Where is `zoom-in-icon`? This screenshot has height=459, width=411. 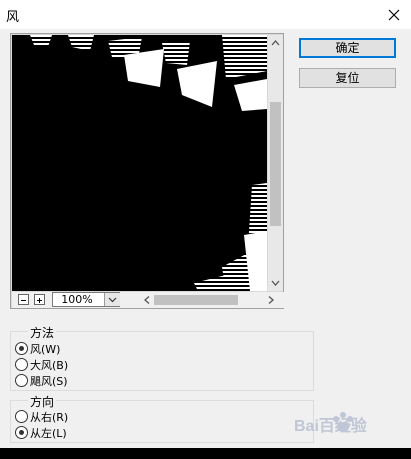 zoom-in-icon is located at coordinates (39, 300).